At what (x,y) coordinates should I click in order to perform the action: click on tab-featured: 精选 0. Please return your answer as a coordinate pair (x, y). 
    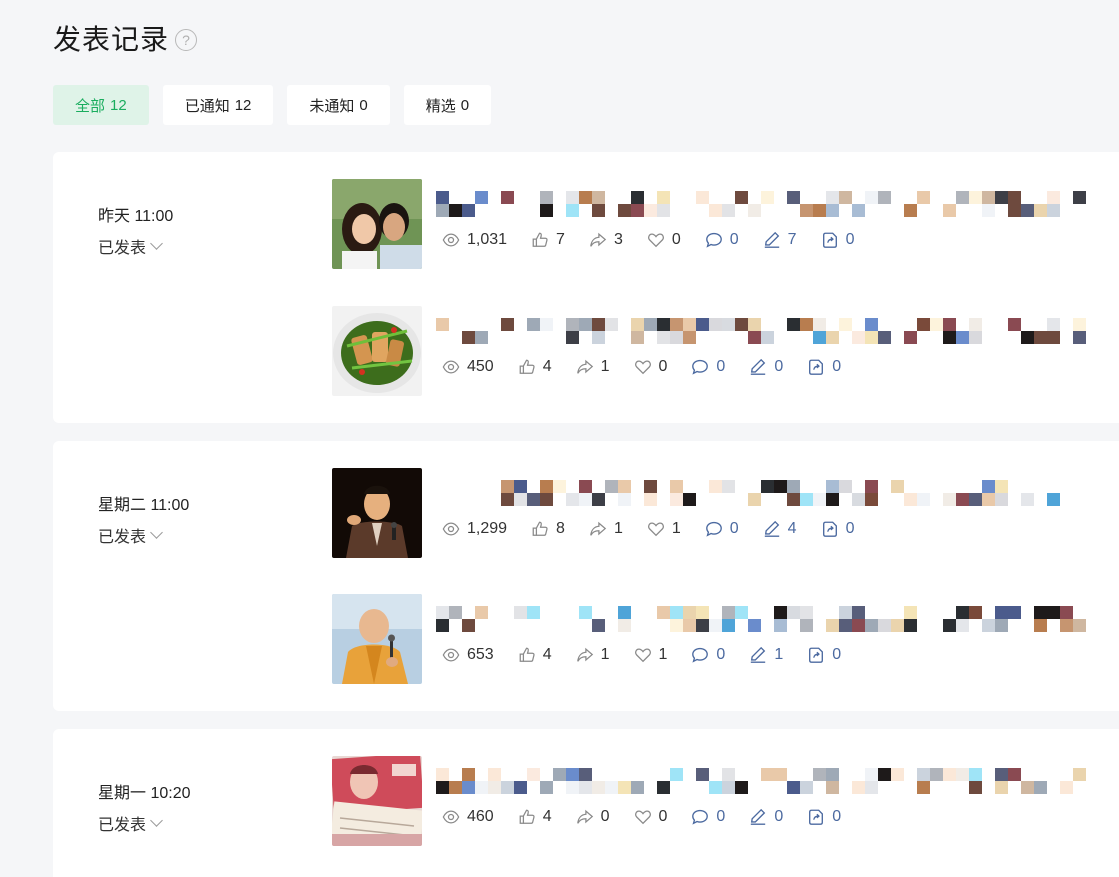
    Looking at the image, I should click on (447, 105).